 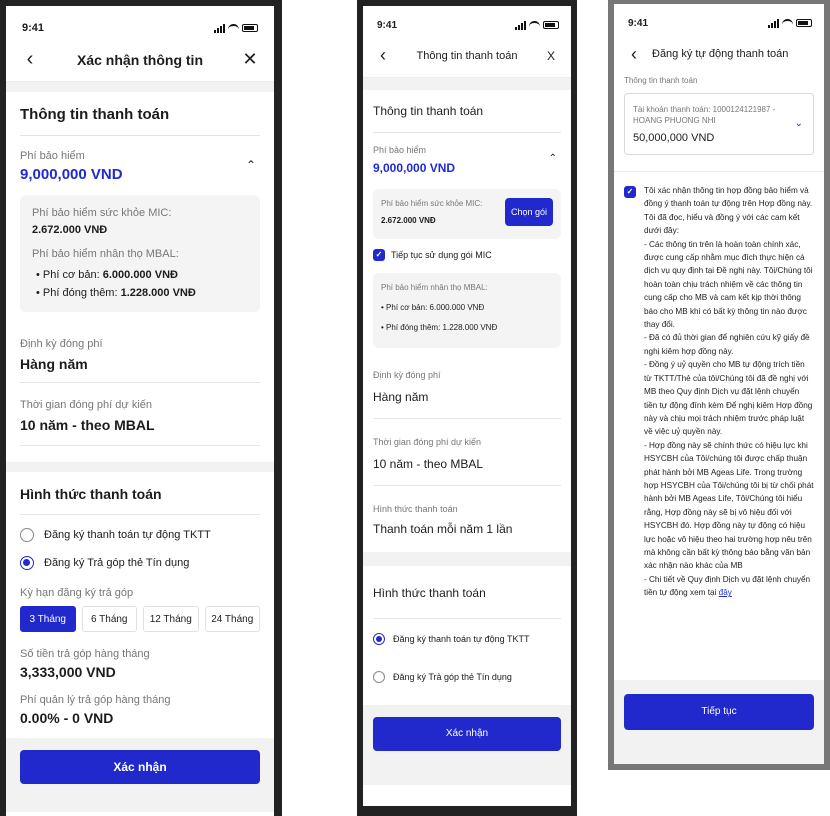 I want to click on nav-bar: ‹ Xác nhận thông tin ✕, so click(x=140, y=60).